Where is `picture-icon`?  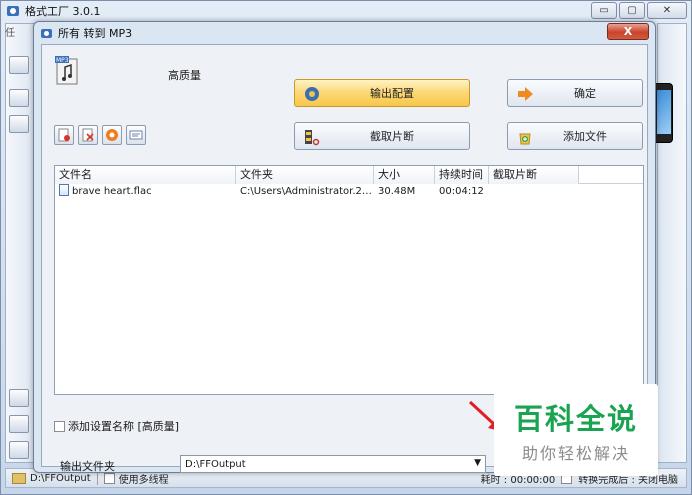 picture-icon is located at coordinates (19, 398).